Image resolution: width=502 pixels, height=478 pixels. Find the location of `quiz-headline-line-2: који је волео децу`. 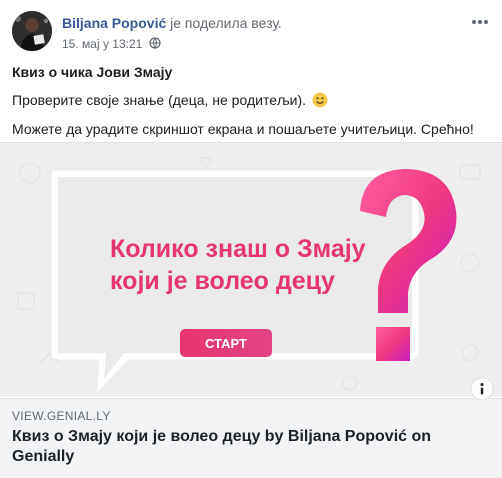

quiz-headline-line-2: који је волео децу is located at coordinates (222, 281).